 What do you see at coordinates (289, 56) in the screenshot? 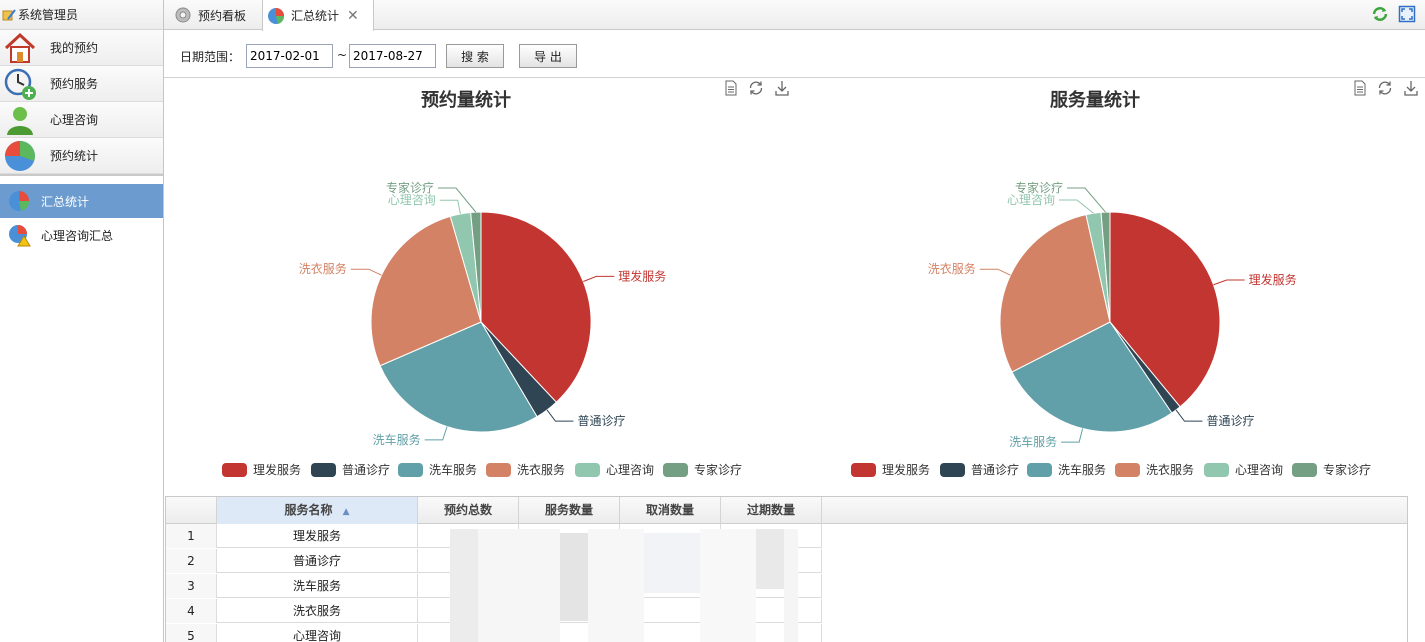
I see `date-from-input` at bounding box center [289, 56].